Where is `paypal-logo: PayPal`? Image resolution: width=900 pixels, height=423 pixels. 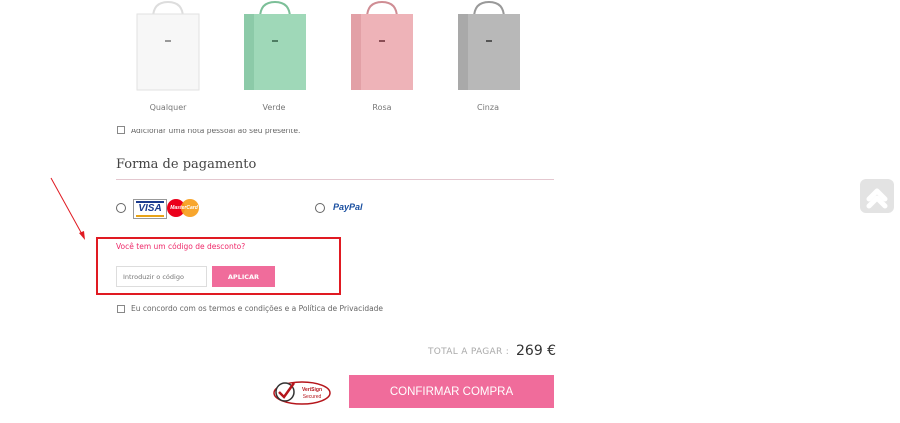 paypal-logo: PayPal is located at coordinates (348, 207).